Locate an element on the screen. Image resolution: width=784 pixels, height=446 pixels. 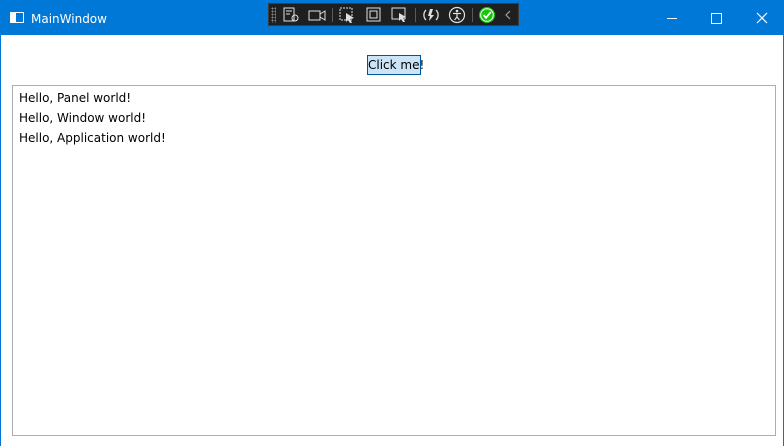
xaml-debug-toolbar is located at coordinates (393, 14).